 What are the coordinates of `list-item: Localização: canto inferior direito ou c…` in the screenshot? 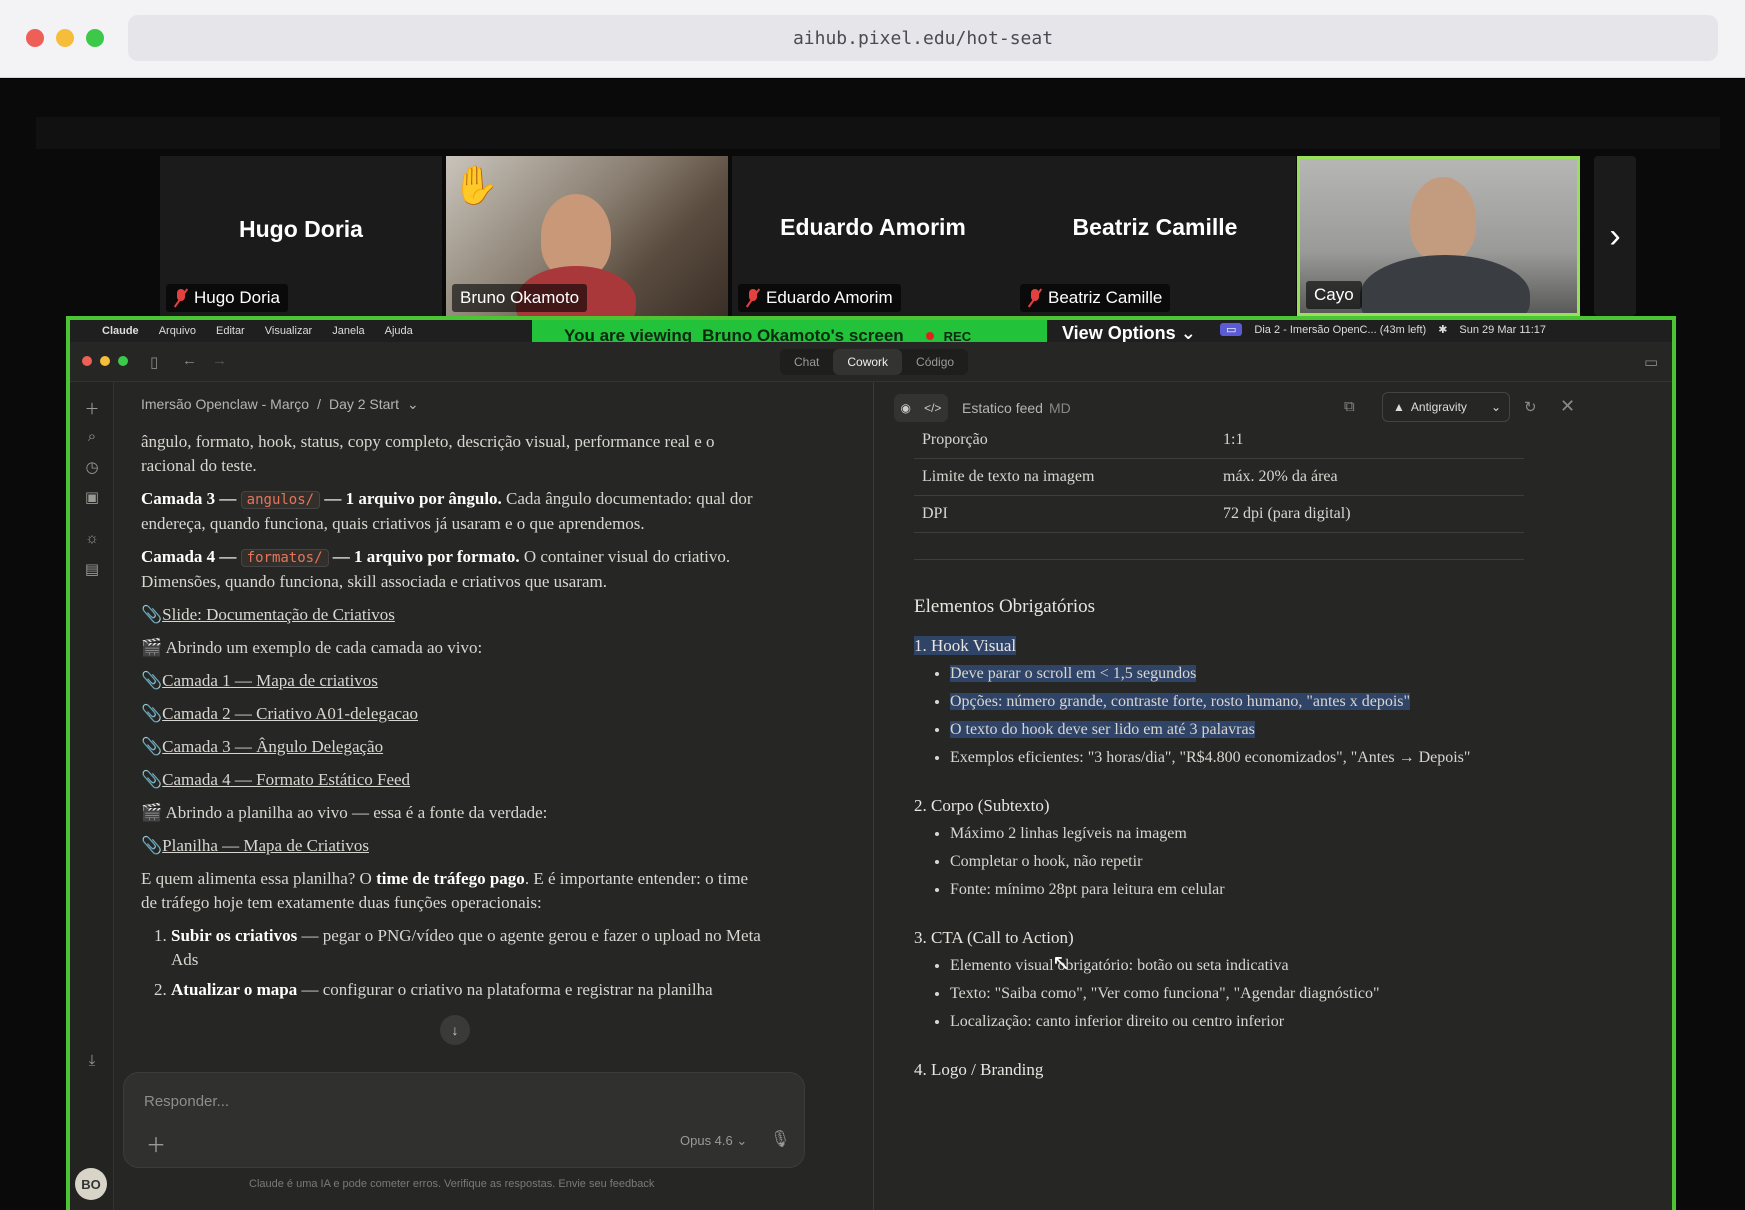 It's located at (1237, 1022).